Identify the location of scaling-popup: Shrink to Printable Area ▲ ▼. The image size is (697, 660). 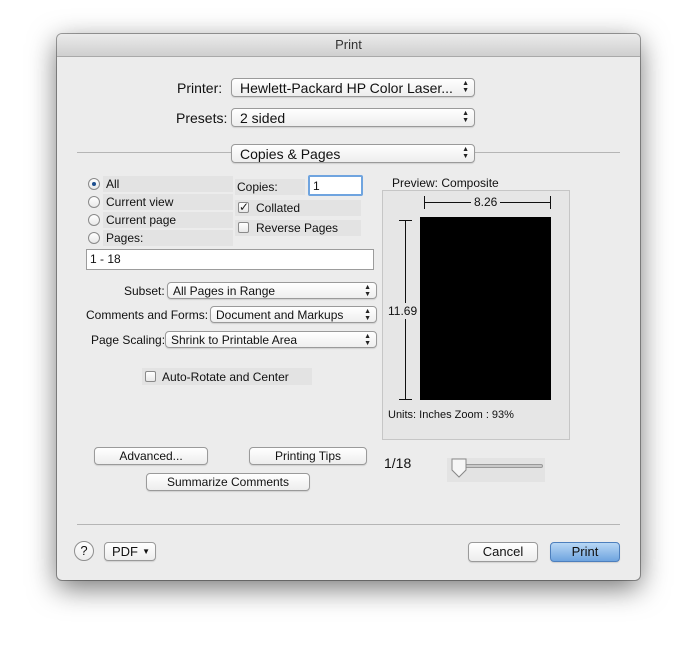
(271, 339).